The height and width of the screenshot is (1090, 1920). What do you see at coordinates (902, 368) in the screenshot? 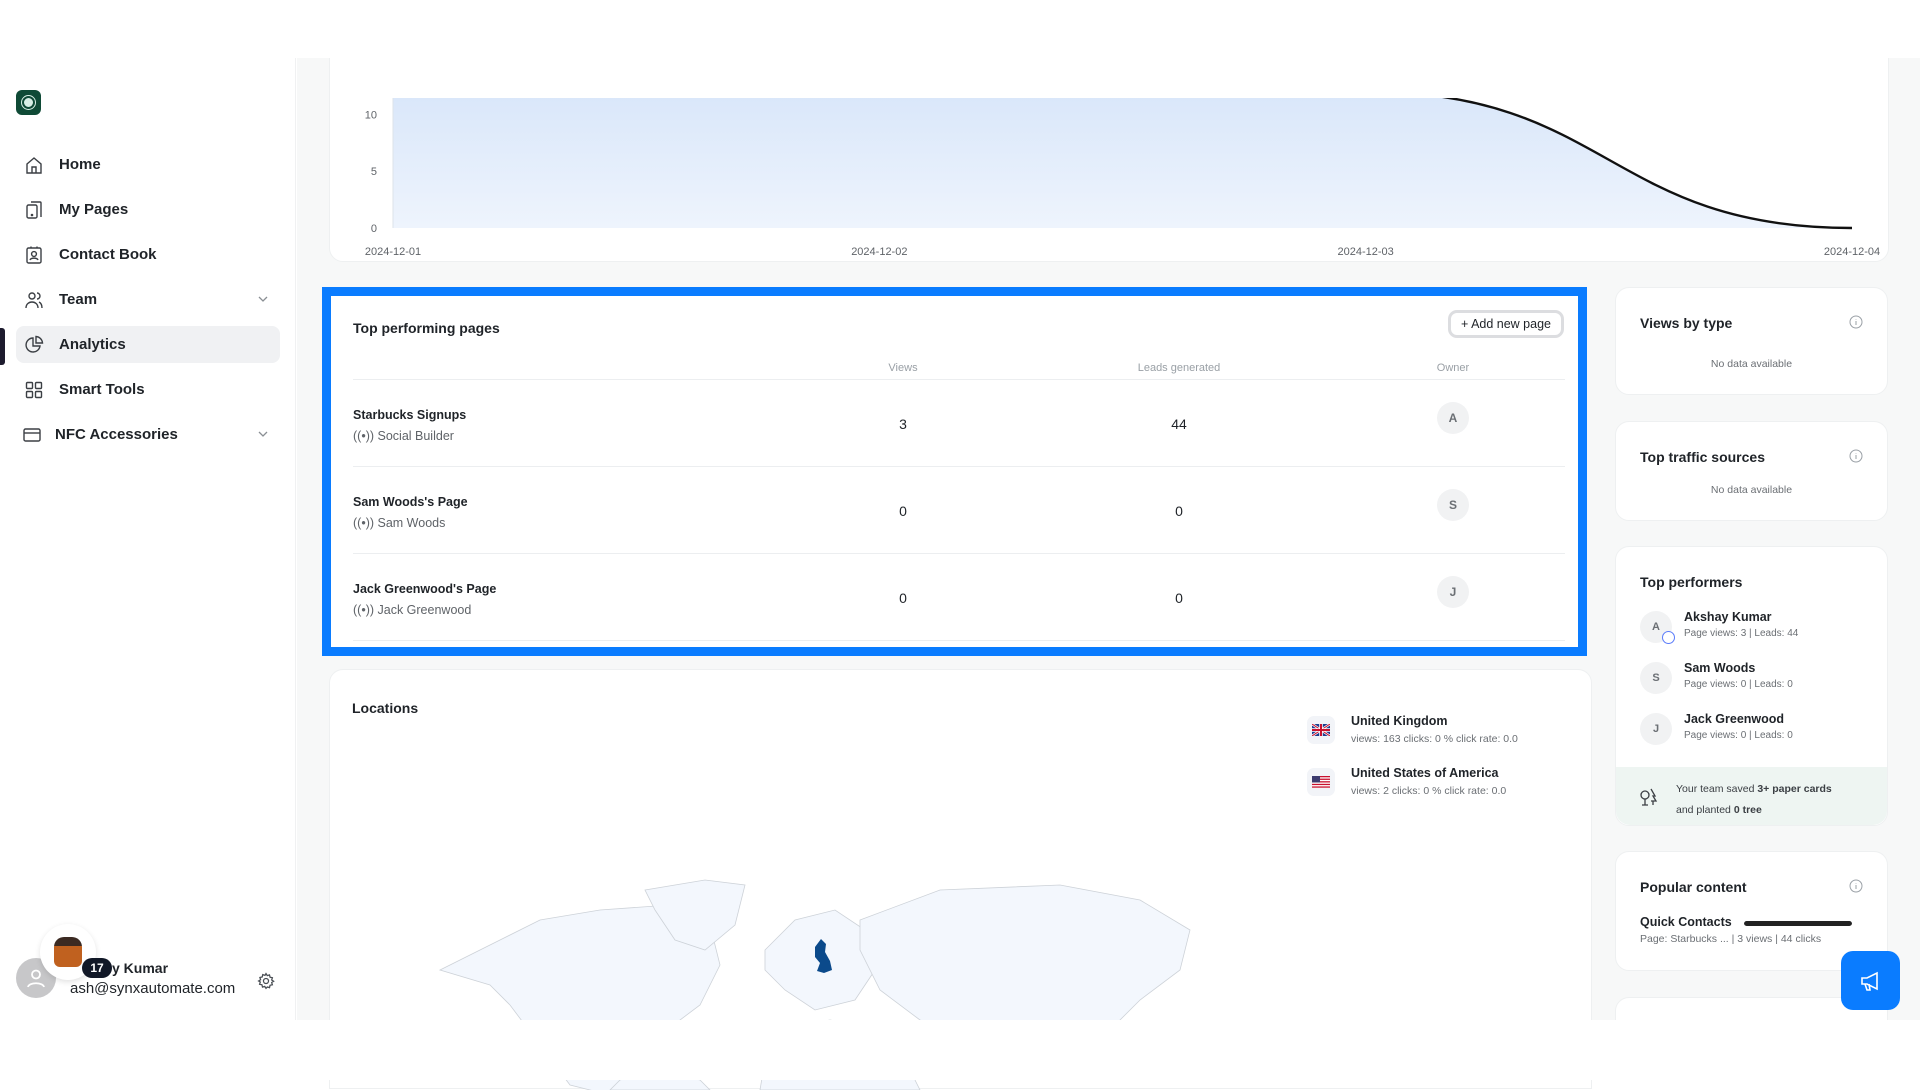
I see `column-header-views: Views` at bounding box center [902, 368].